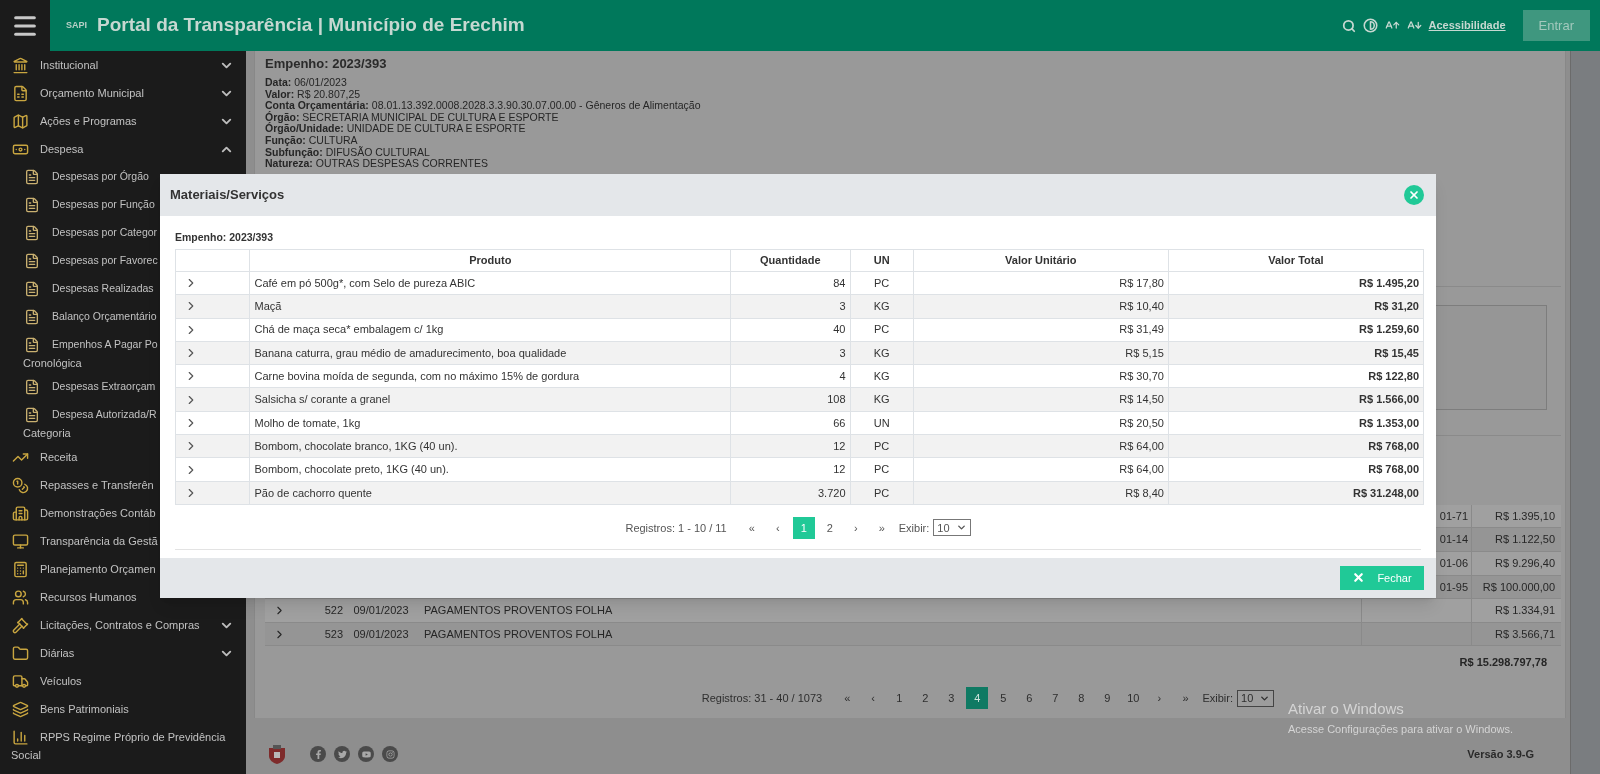 This screenshot has height=774, width=1600. Describe the element at coordinates (483, 105) in the screenshot. I see `detail-line: Conta Orçamentária: 08.01.13.392.0008.2028.3.3.90.30.07.00.00 - Gêneros de Alimentação` at that location.